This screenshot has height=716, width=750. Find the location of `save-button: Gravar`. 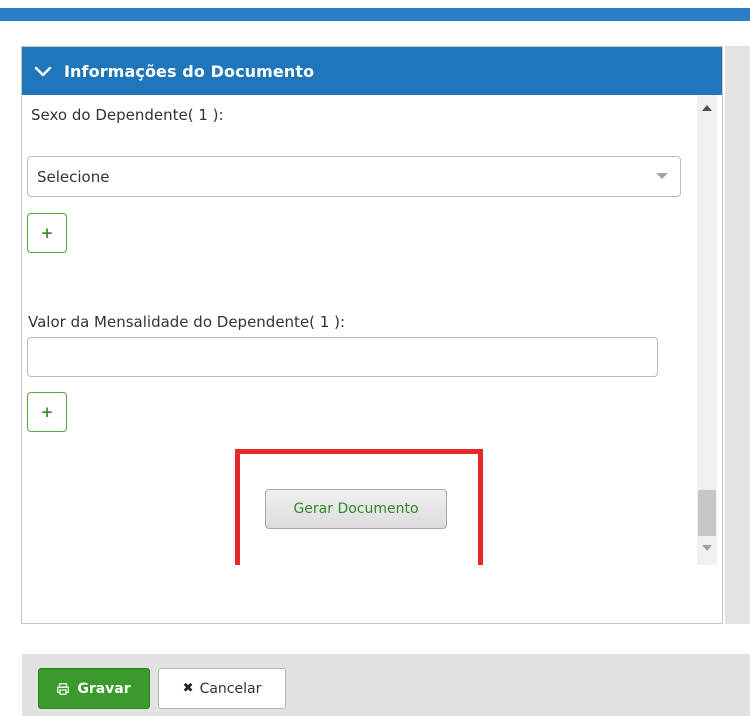

save-button: Gravar is located at coordinates (94, 688).